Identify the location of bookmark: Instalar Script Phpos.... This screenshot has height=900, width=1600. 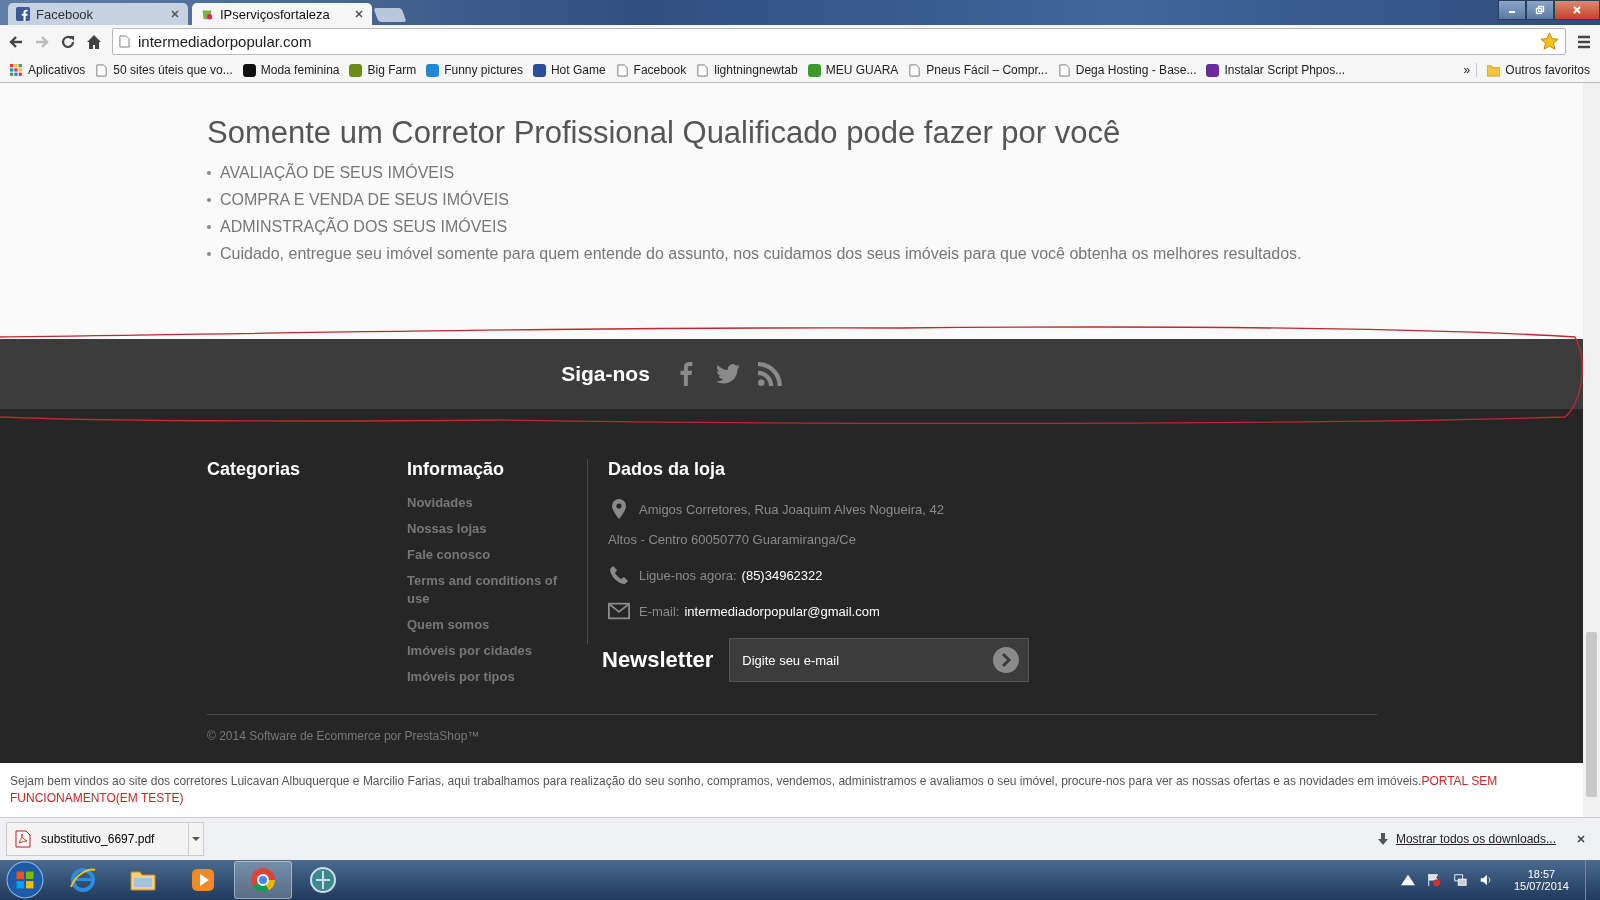
(1276, 70).